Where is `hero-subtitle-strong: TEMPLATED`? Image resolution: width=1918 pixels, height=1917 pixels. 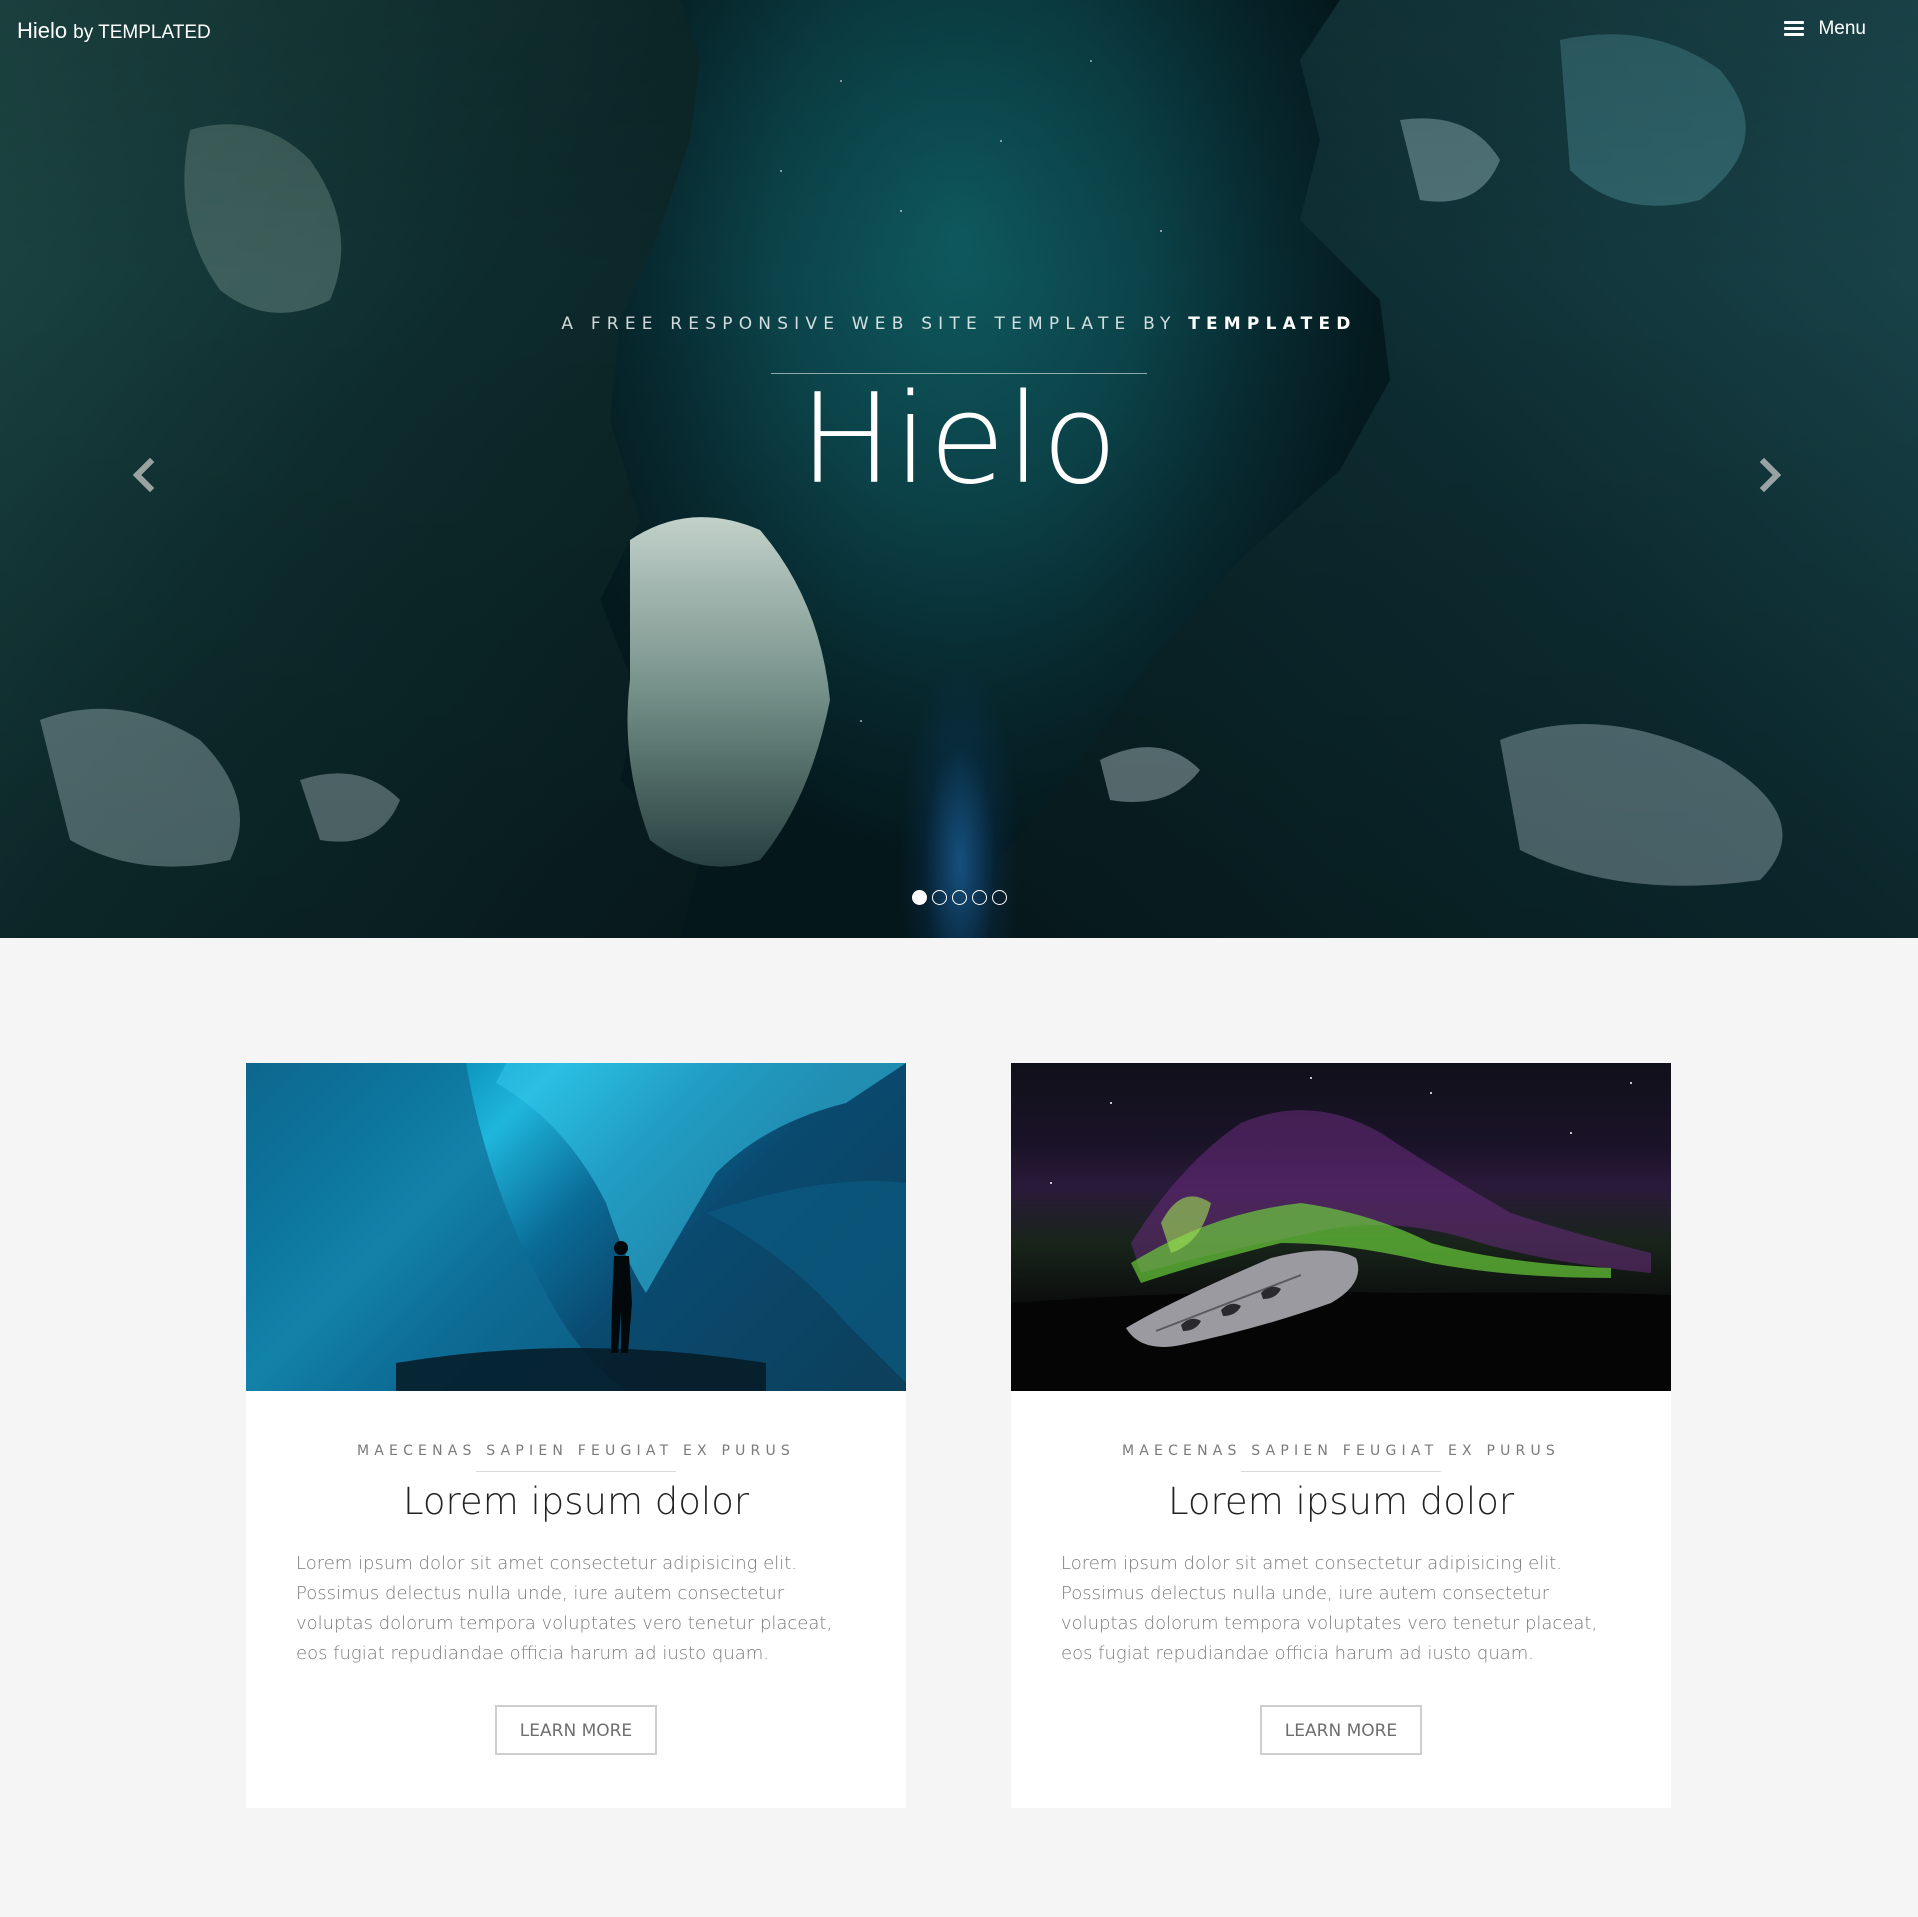 hero-subtitle-strong: TEMPLATED is located at coordinates (1272, 324).